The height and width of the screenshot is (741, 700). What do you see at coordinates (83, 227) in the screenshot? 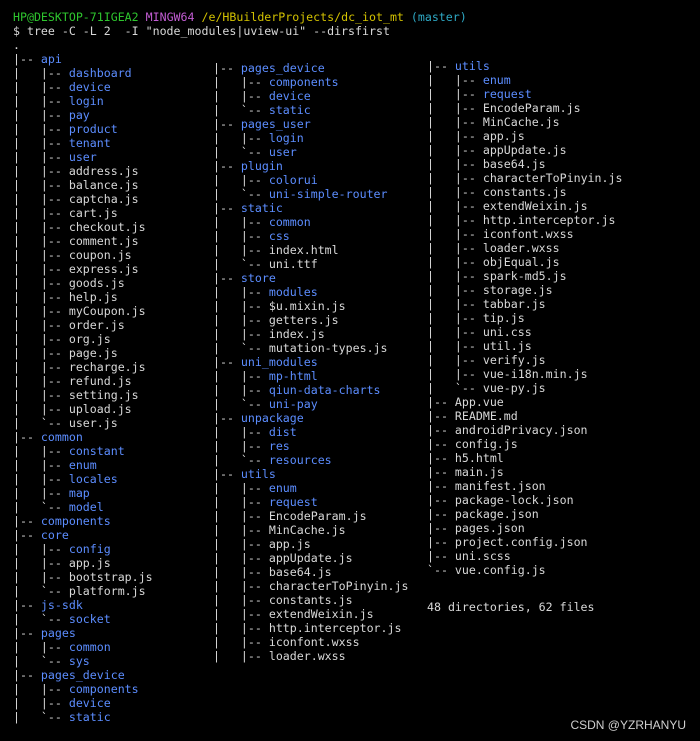
I see `tree-line: | |-- checkout.js` at bounding box center [83, 227].